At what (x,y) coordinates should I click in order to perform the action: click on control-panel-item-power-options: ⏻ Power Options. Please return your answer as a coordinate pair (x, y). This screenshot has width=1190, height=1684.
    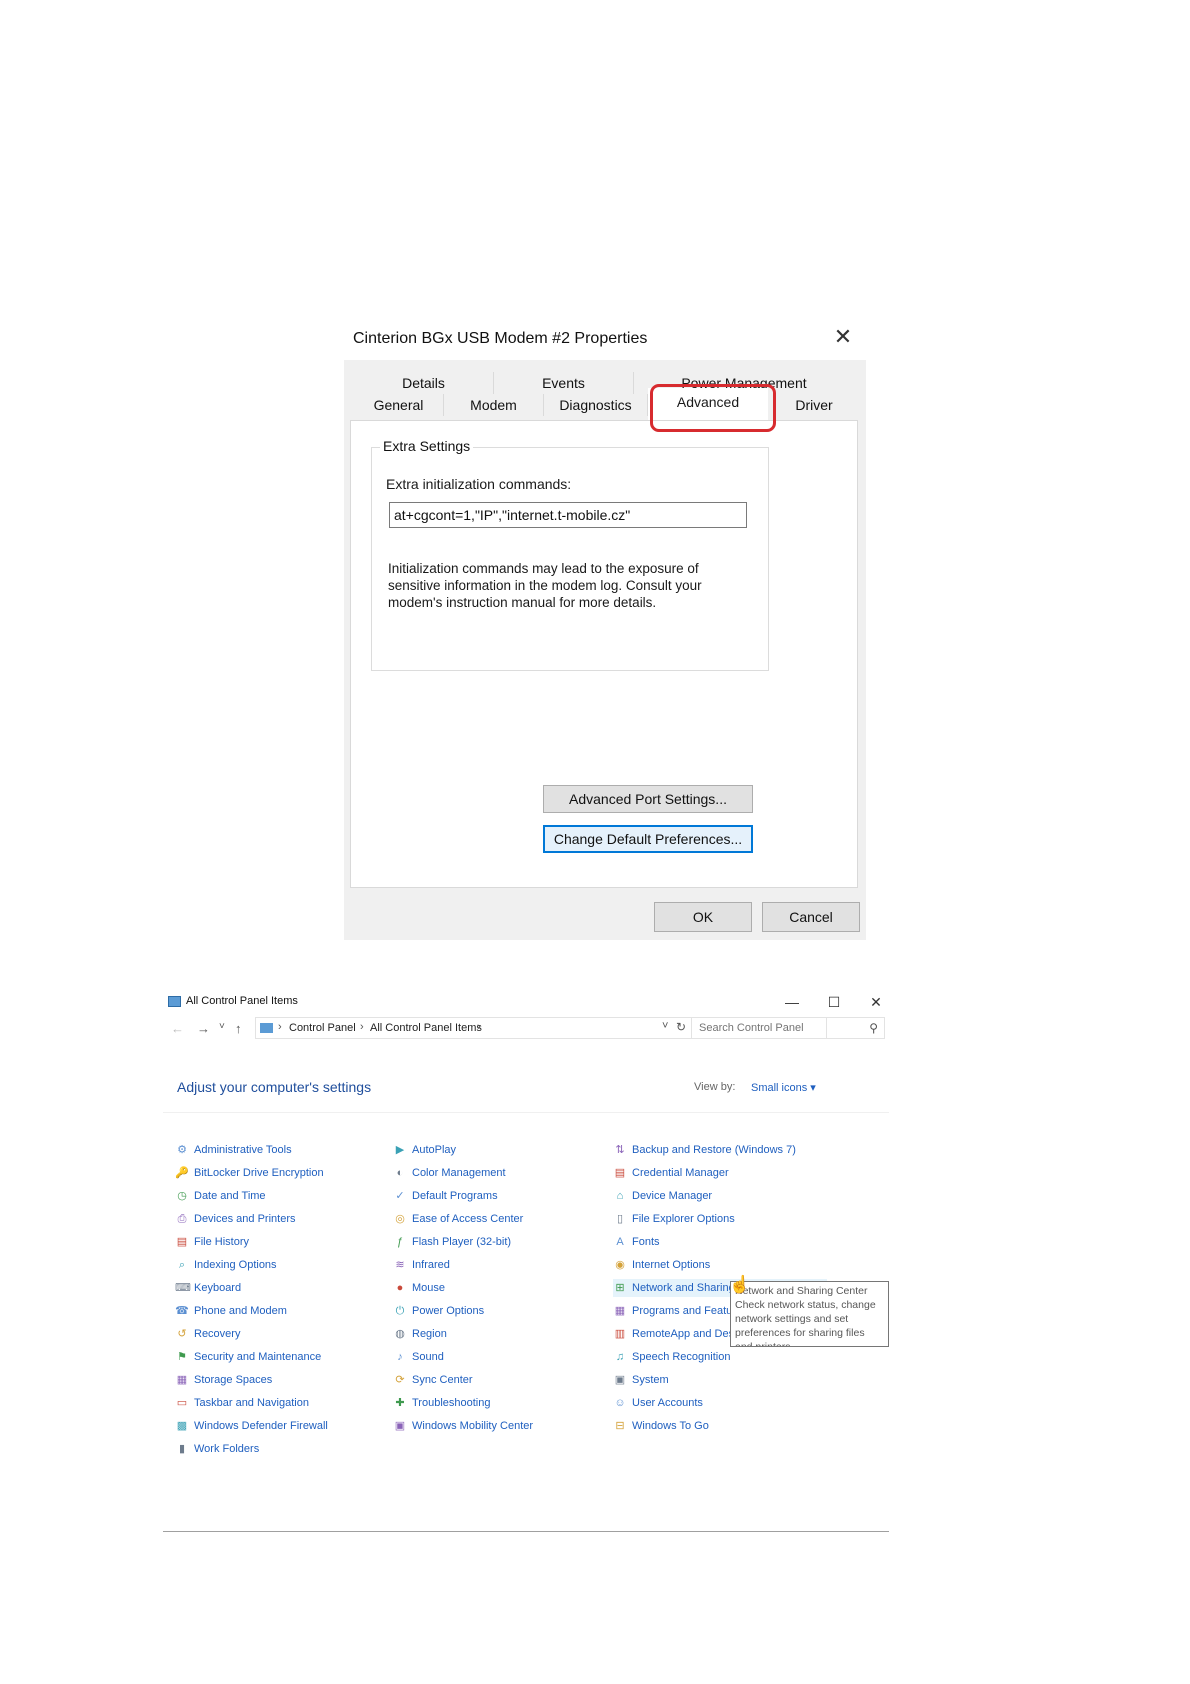
    Looking at the image, I should click on (439, 1311).